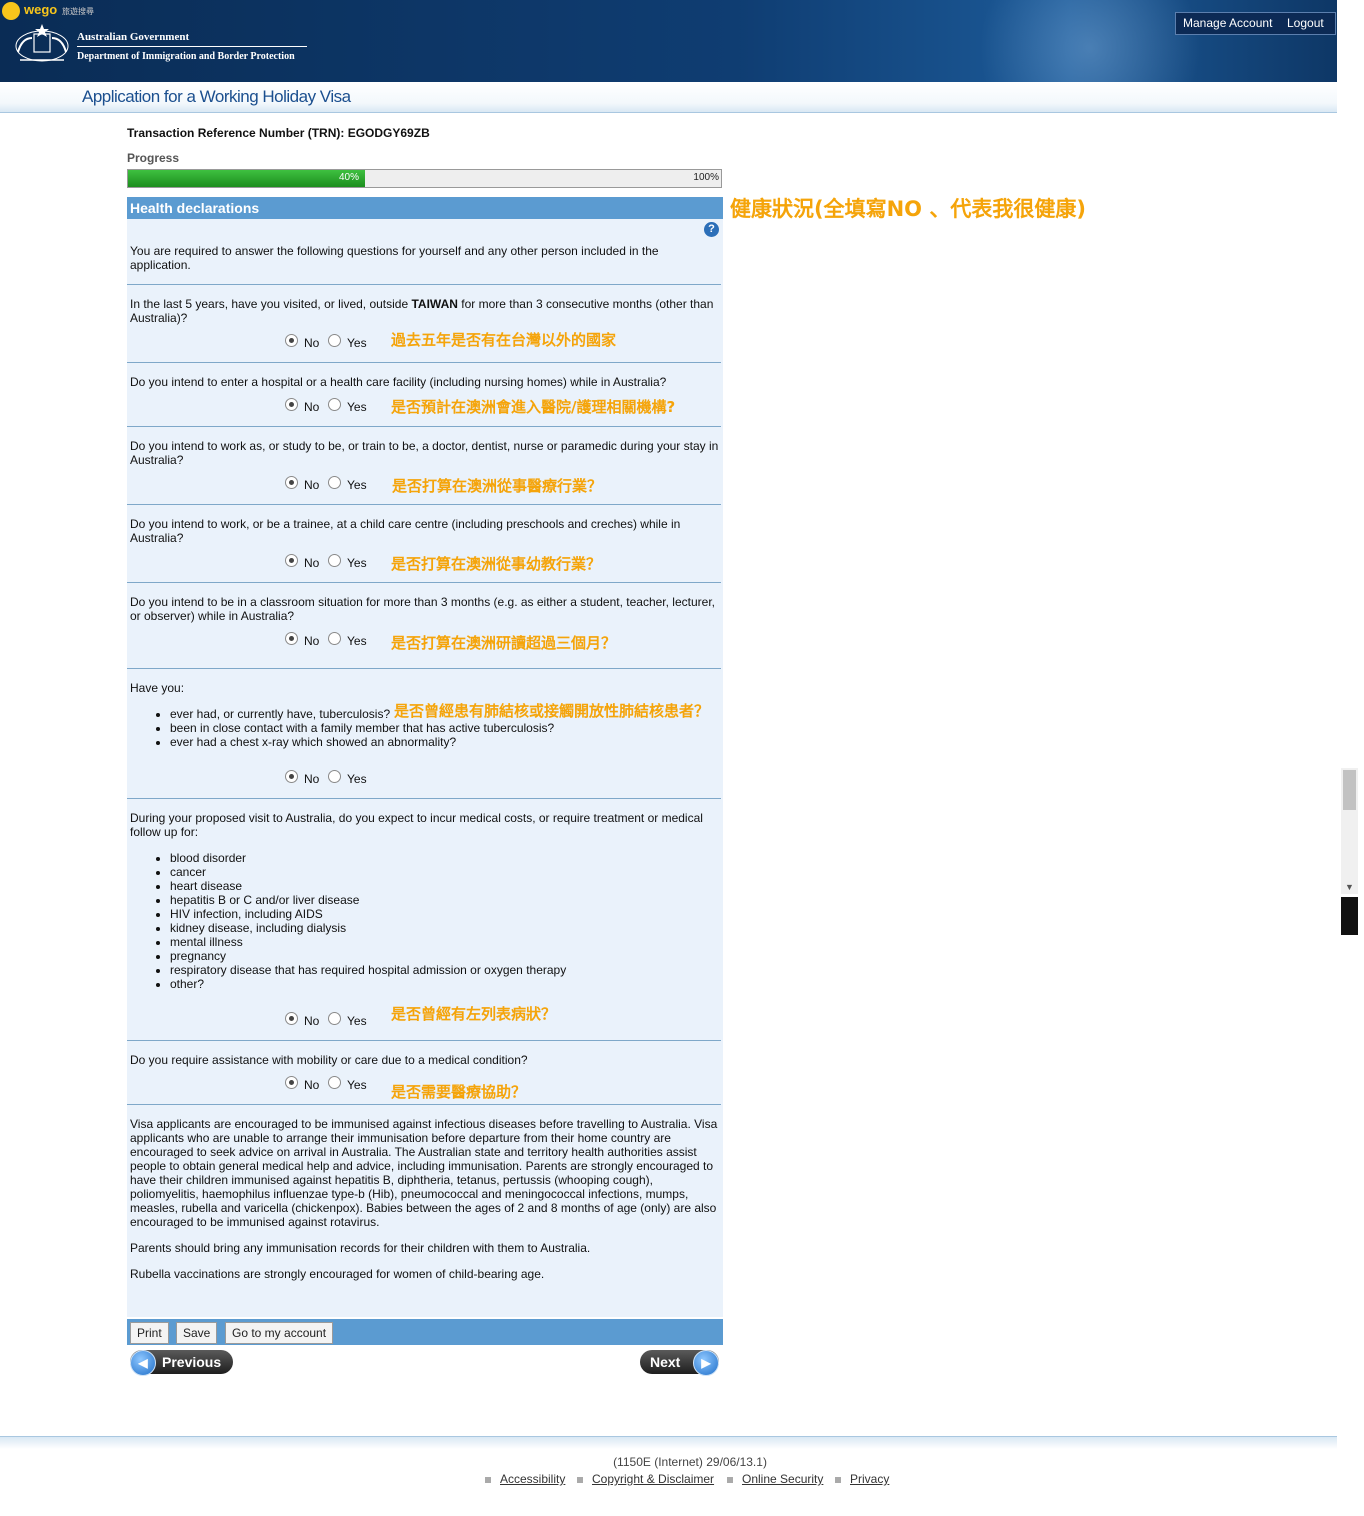 The height and width of the screenshot is (1516, 1364). What do you see at coordinates (334, 482) in the screenshot?
I see `question-3-yes-radio` at bounding box center [334, 482].